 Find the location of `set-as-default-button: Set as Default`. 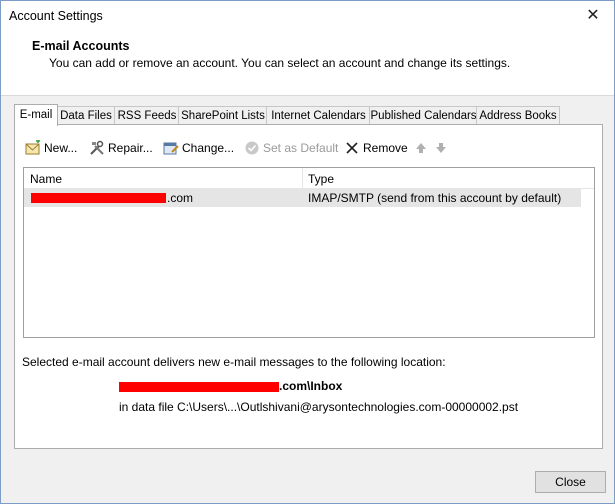

set-as-default-button: Set as Default is located at coordinates (291, 148).